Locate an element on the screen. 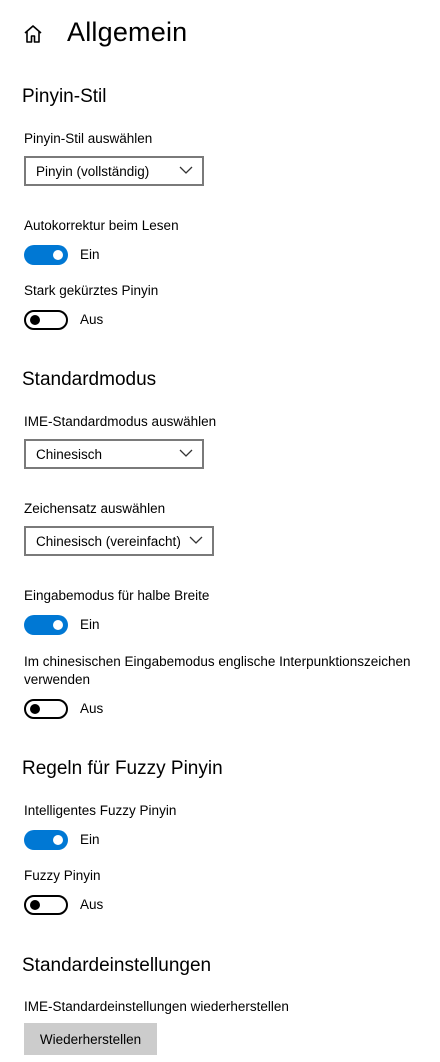 This screenshot has width=440, height=1062. fuzzy-pinyin-label: Fuzzy Pinyin is located at coordinates (62, 875).